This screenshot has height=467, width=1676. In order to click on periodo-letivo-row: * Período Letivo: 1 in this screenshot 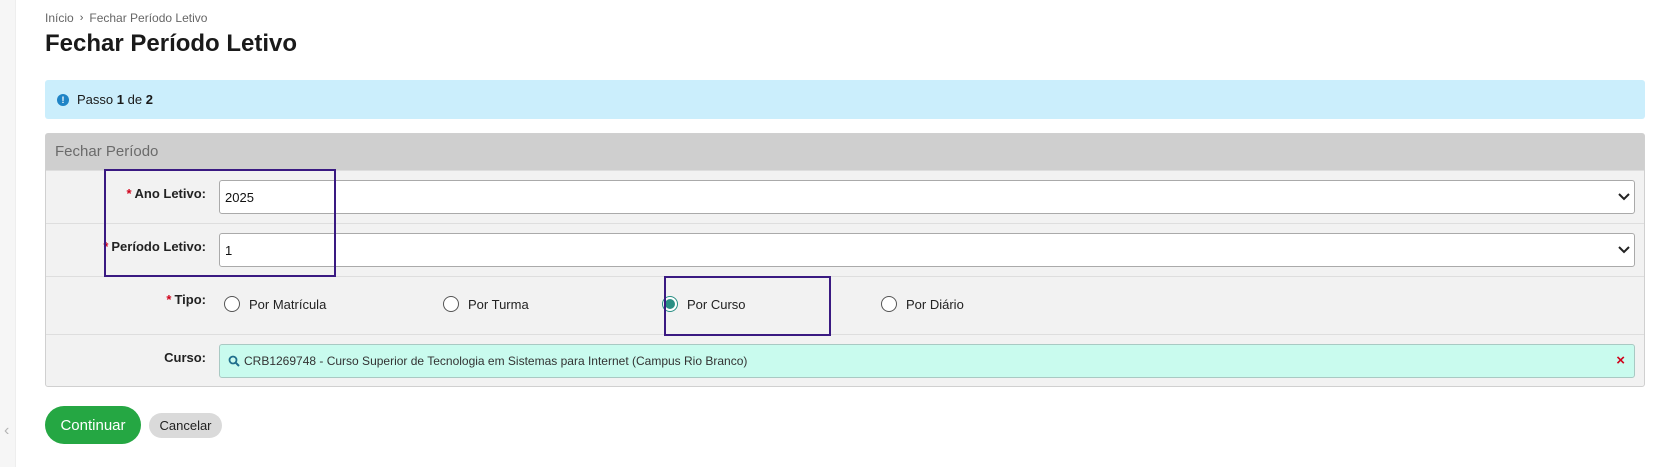, I will do `click(845, 249)`.